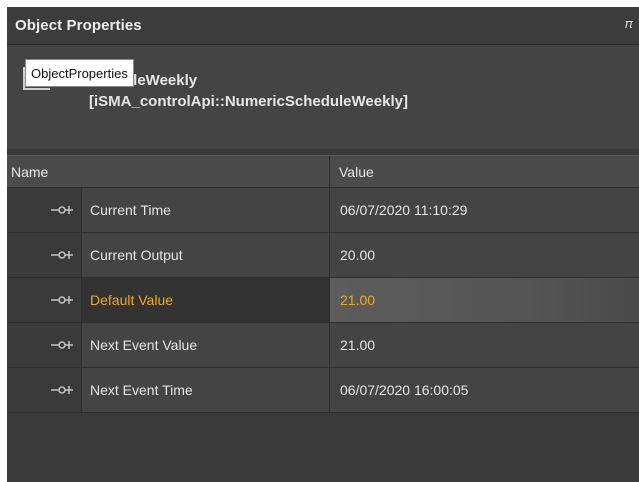  I want to click on pin-icon: 𝜋, so click(629, 24).